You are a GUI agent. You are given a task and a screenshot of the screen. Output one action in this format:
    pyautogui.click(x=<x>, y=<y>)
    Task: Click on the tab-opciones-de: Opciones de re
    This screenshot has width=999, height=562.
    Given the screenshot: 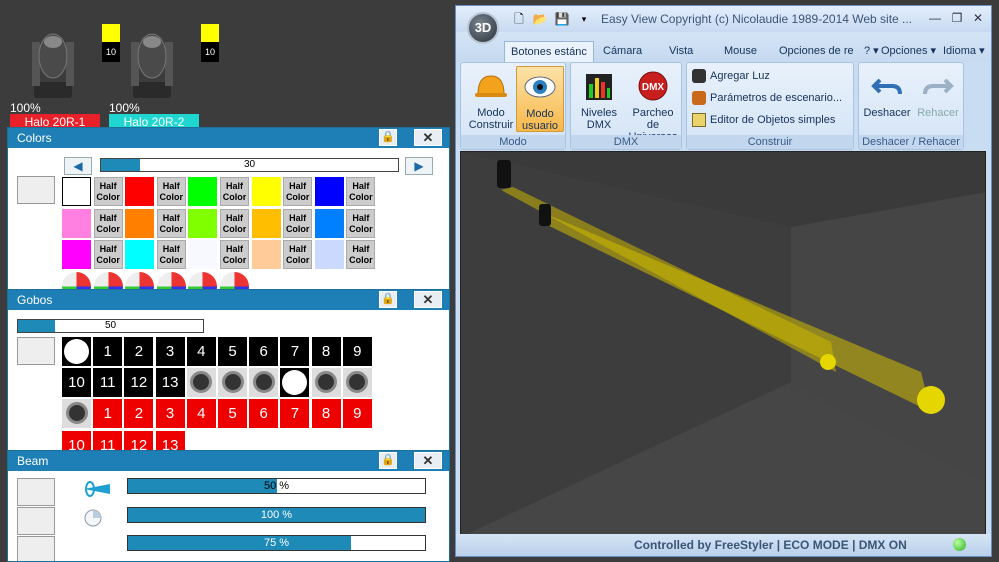 What is the action you would take?
    pyautogui.click(x=816, y=51)
    